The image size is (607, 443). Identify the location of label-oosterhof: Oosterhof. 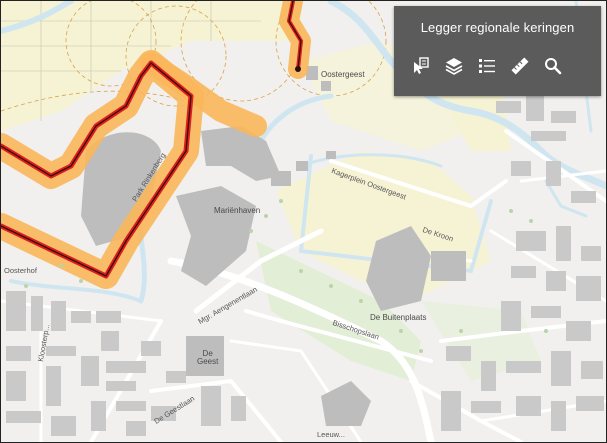
(20, 270).